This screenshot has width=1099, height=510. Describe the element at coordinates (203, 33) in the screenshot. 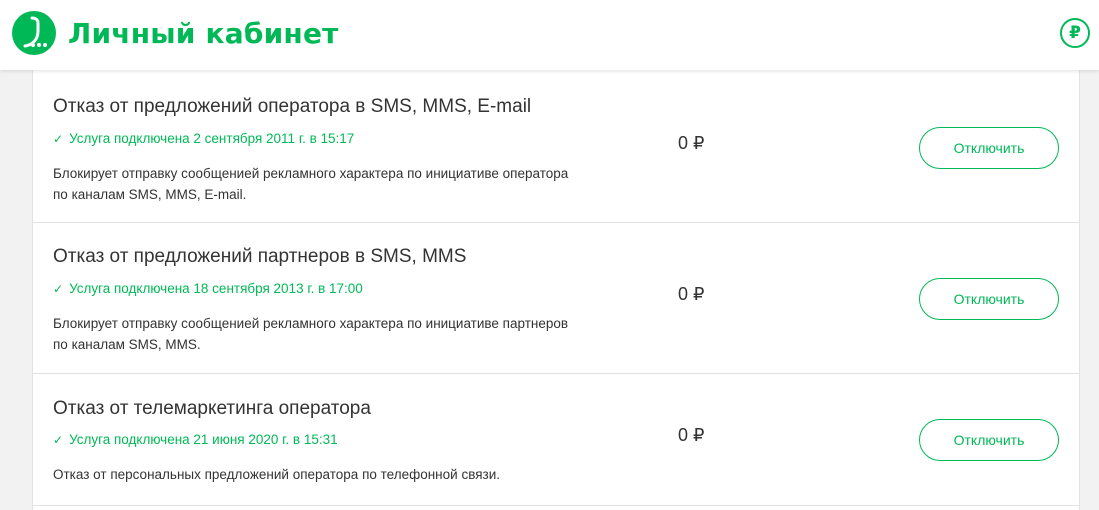

I see `page-title: Личный кабинет` at that location.